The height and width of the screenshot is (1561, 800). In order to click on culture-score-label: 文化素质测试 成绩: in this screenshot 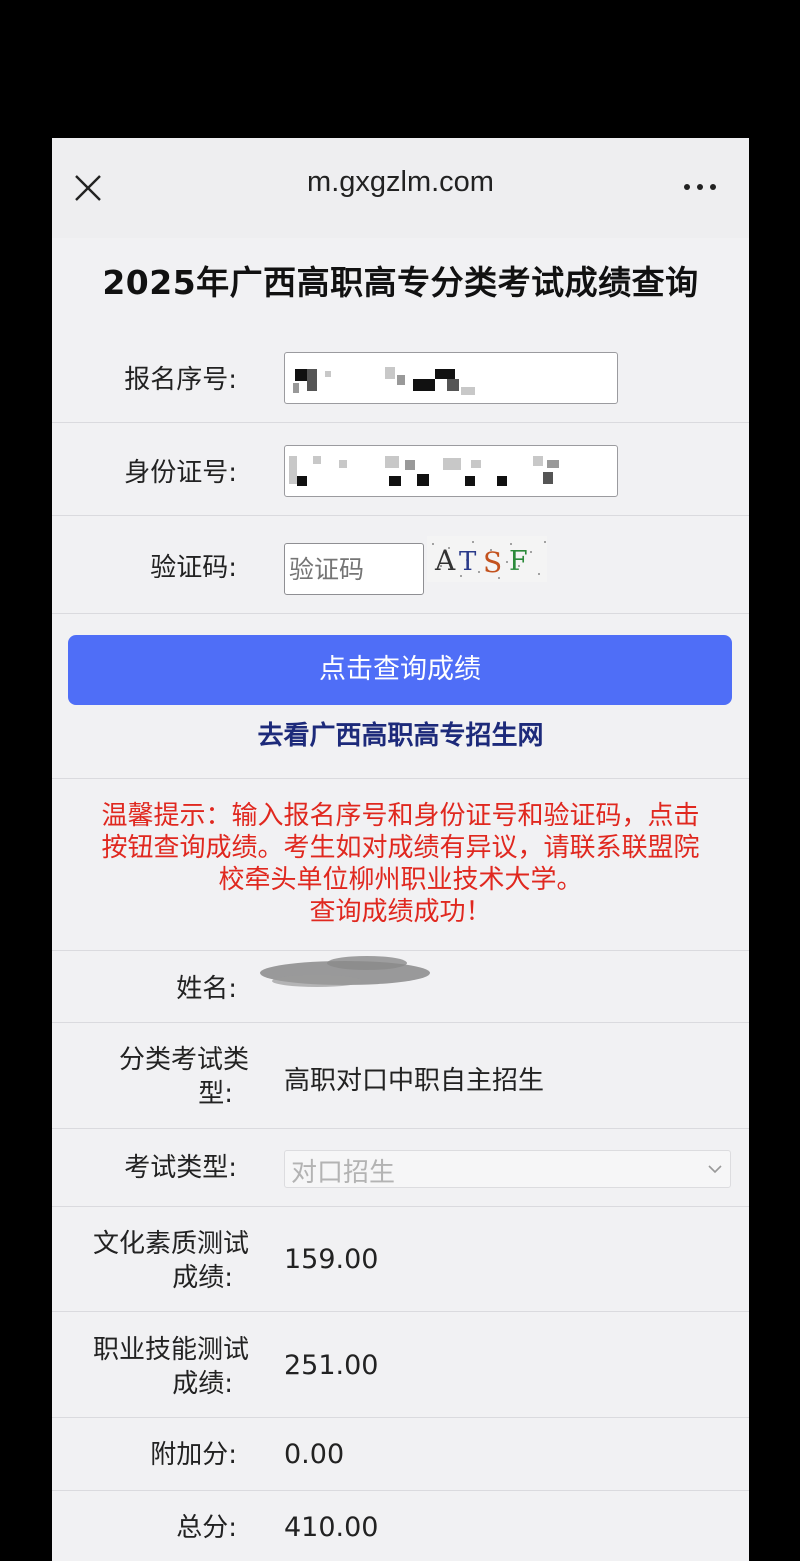, I will do `click(160, 1261)`.